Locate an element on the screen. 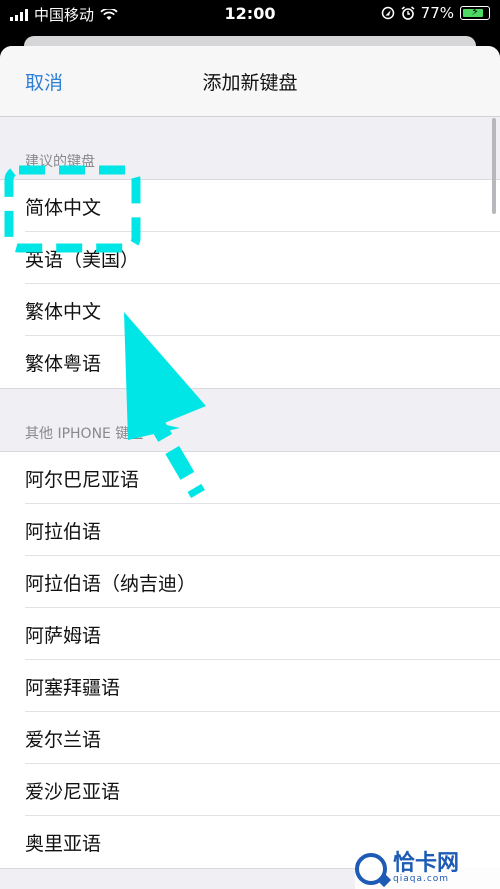  watermark-domain: qiaqa.com is located at coordinates (421, 879).